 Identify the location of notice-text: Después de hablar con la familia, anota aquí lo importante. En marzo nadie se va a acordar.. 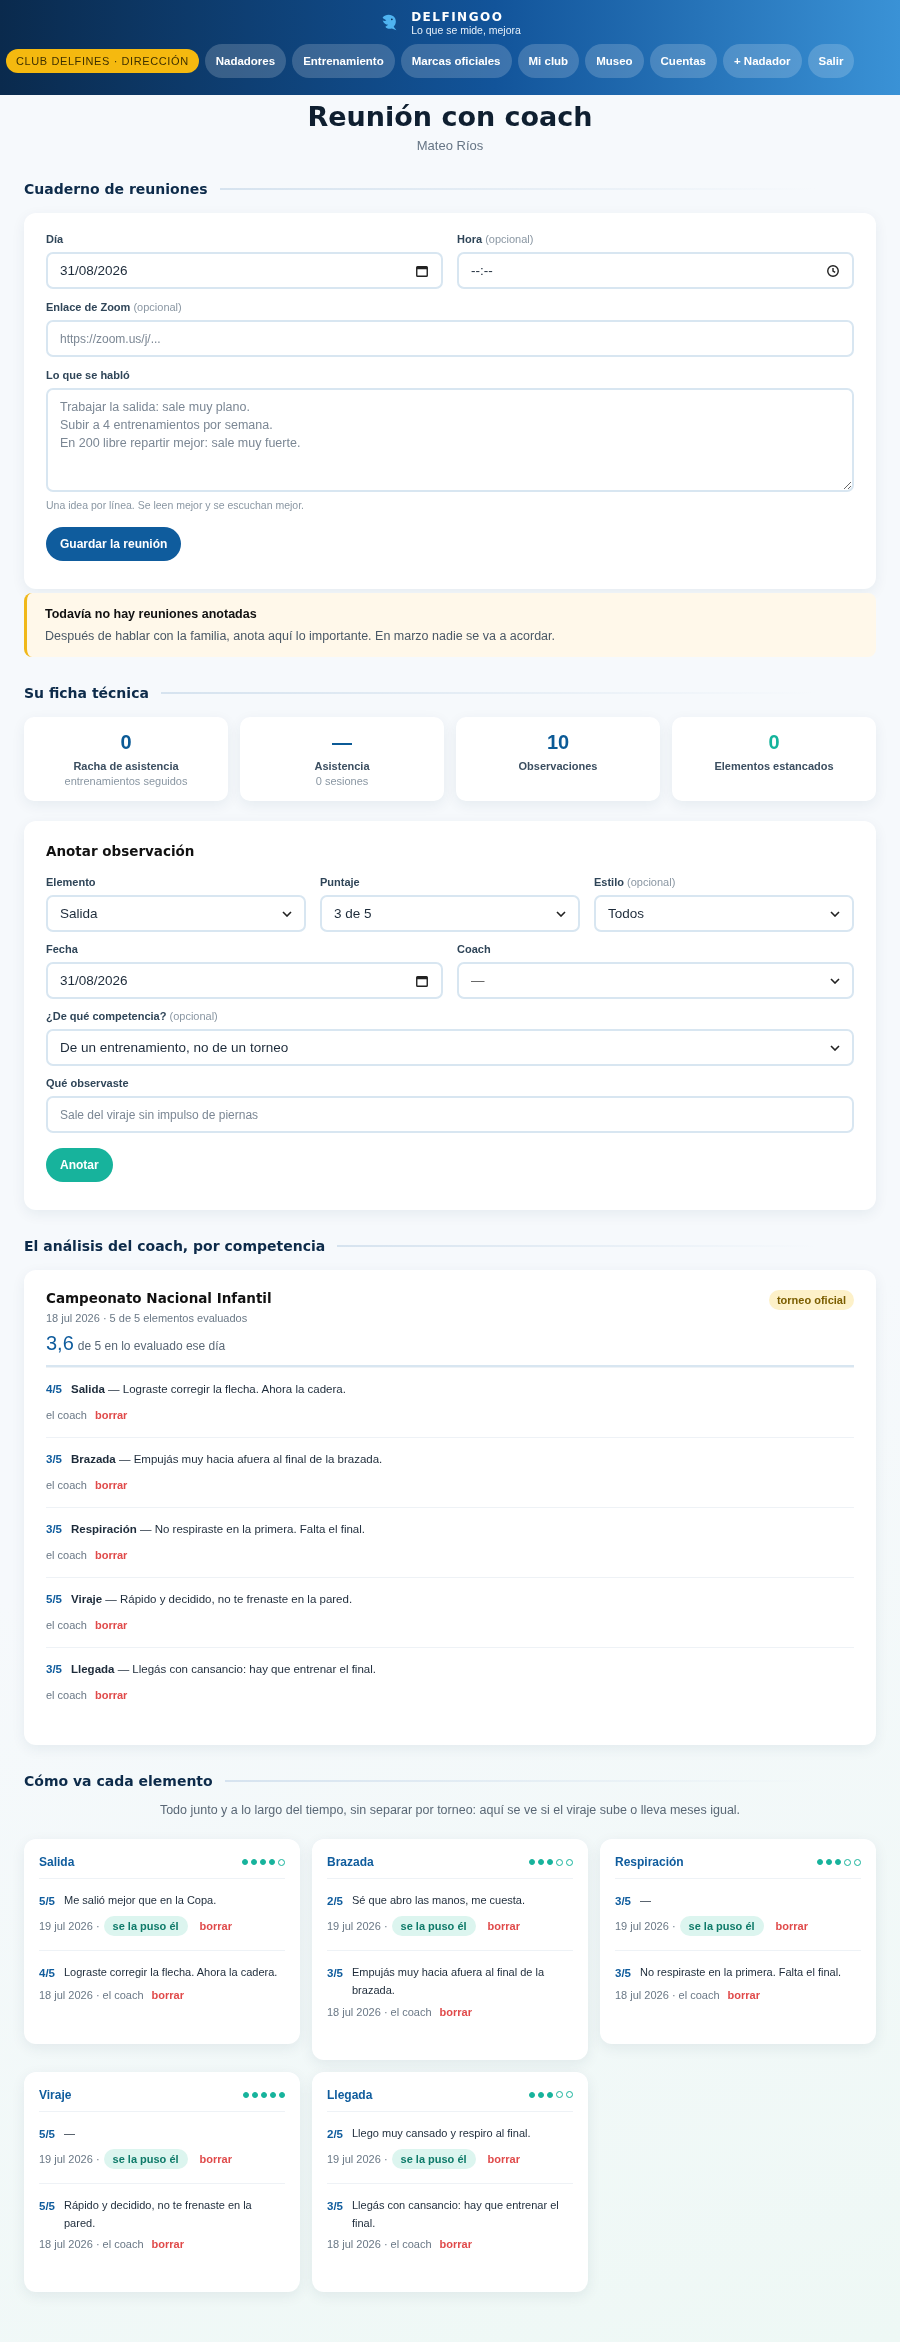
(301, 636).